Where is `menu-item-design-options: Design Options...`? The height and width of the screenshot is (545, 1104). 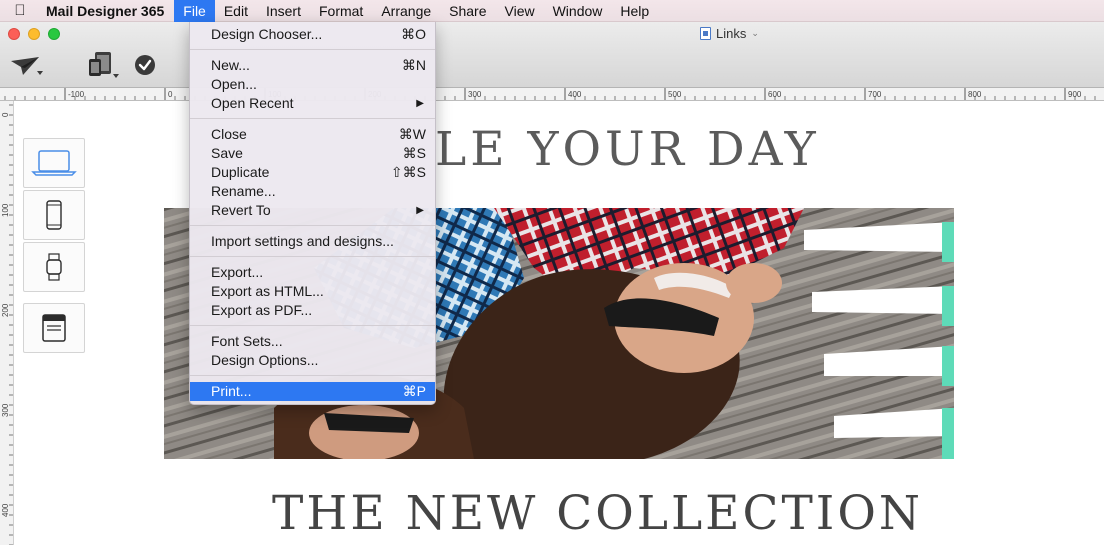
menu-item-design-options: Design Options... is located at coordinates (312, 360).